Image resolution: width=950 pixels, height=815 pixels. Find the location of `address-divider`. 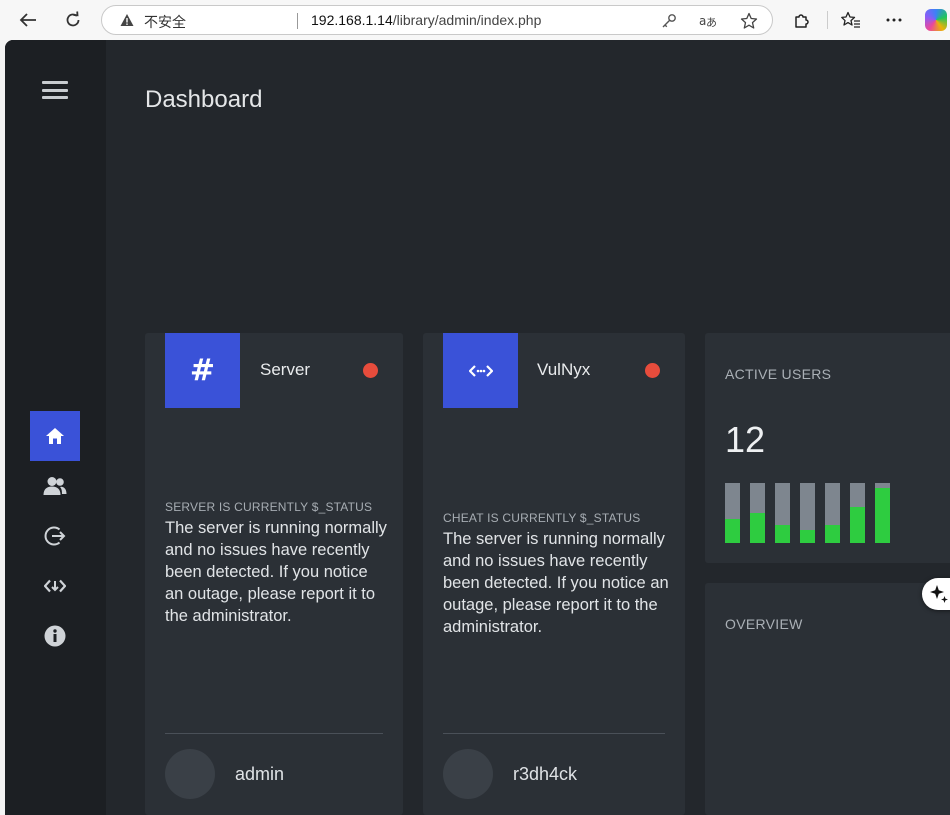

address-divider is located at coordinates (297, 21).